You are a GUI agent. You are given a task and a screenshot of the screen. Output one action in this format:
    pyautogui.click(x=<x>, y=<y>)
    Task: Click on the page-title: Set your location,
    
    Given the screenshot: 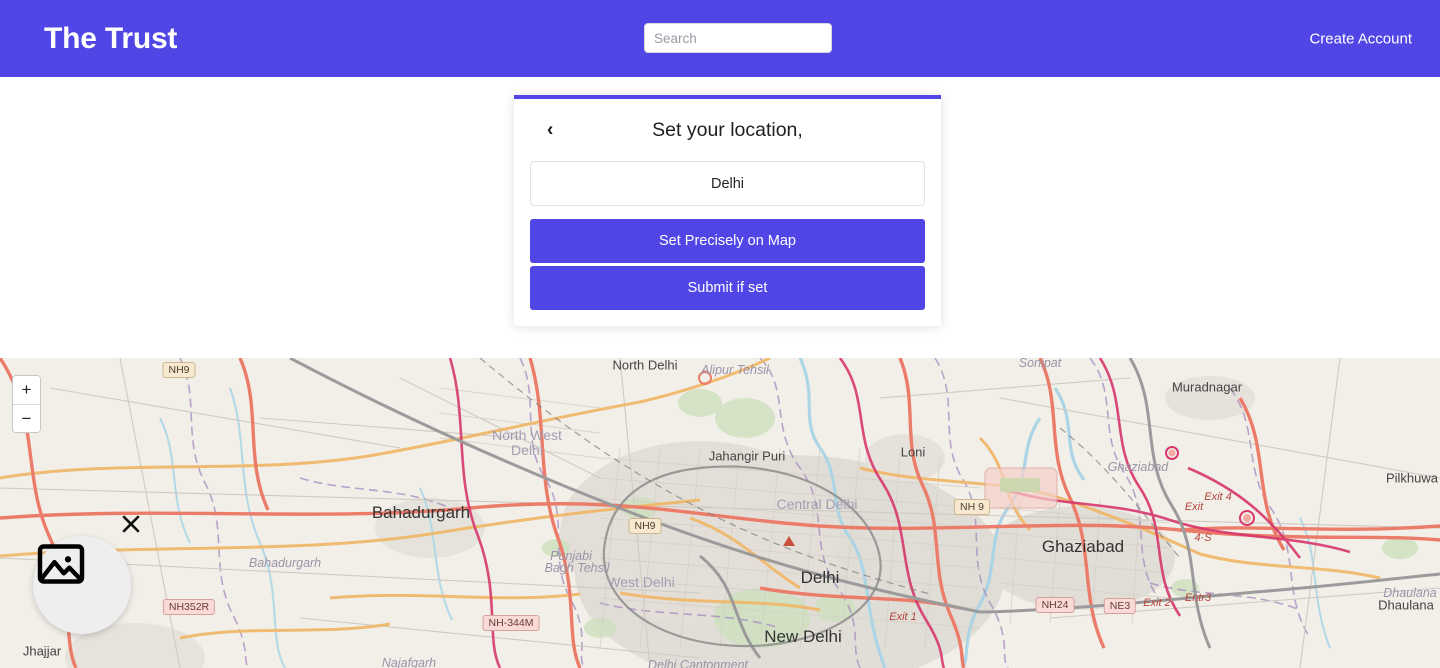 What is the action you would take?
    pyautogui.click(x=727, y=129)
    